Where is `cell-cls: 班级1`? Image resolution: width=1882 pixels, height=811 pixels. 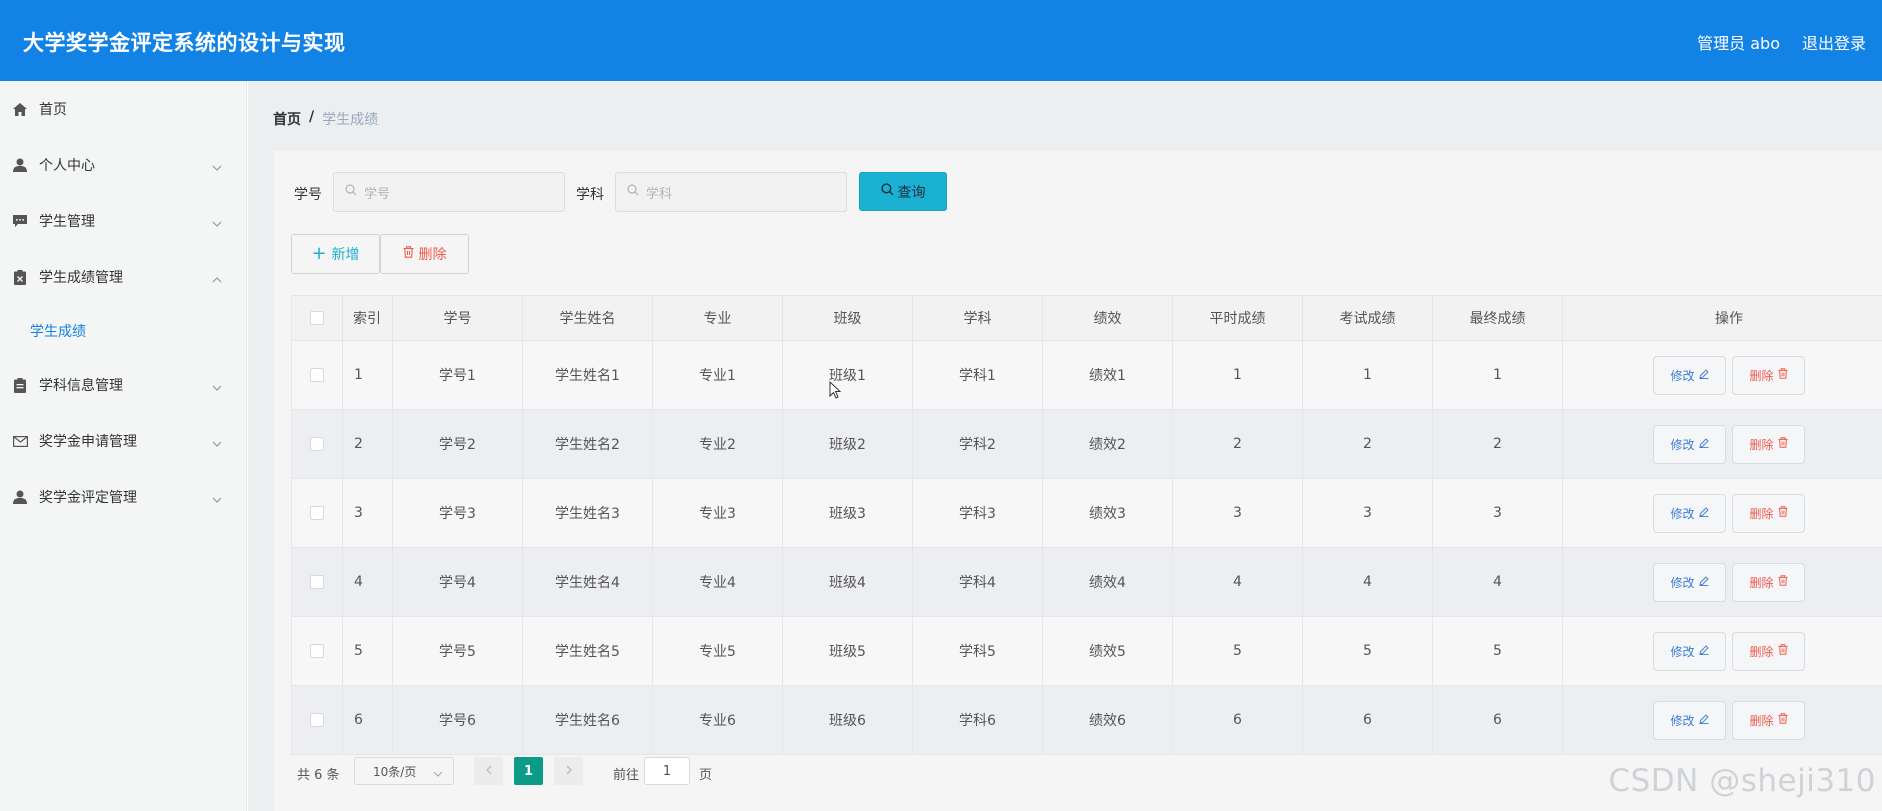
cell-cls: 班级1 is located at coordinates (847, 375).